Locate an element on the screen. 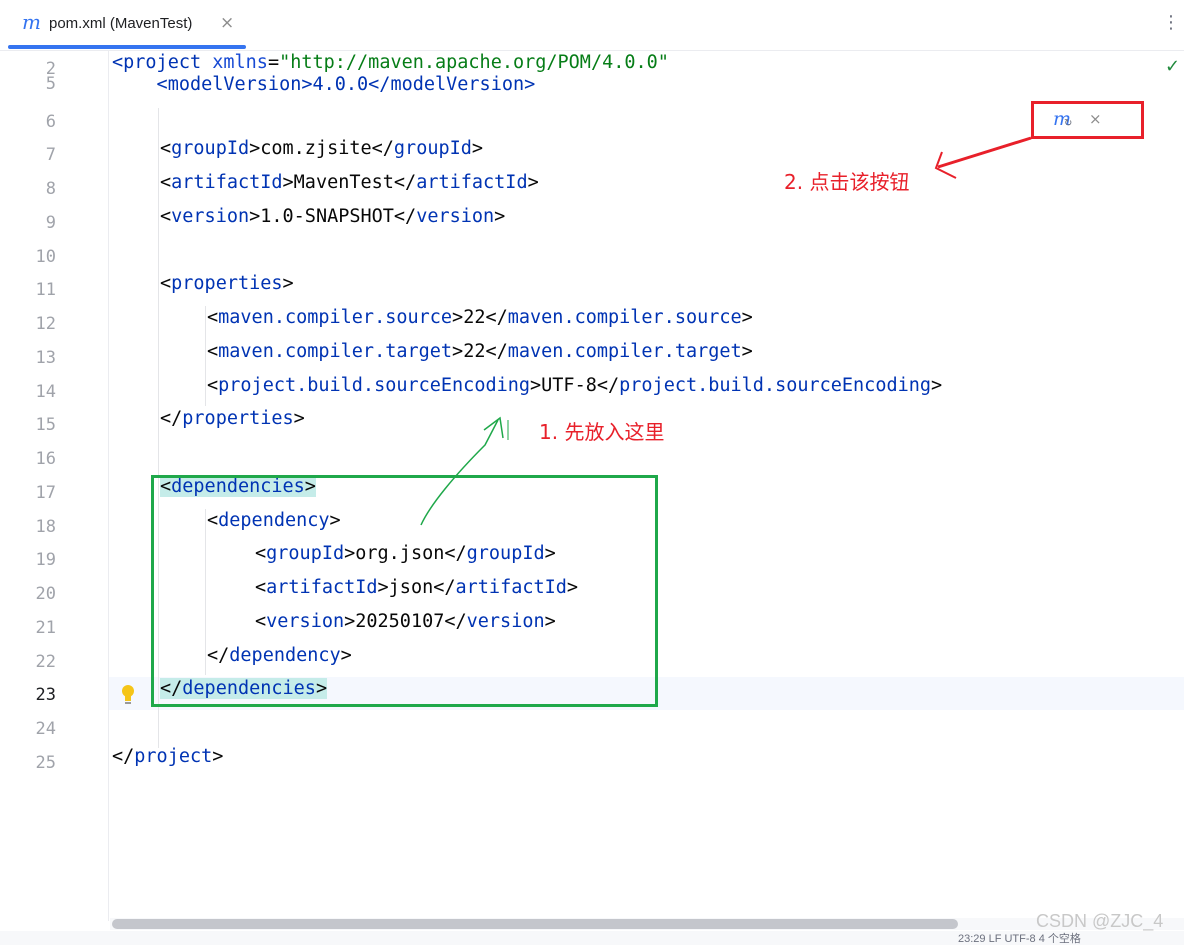 The height and width of the screenshot is (946, 1184). indent-guide is located at coordinates (205, 356).